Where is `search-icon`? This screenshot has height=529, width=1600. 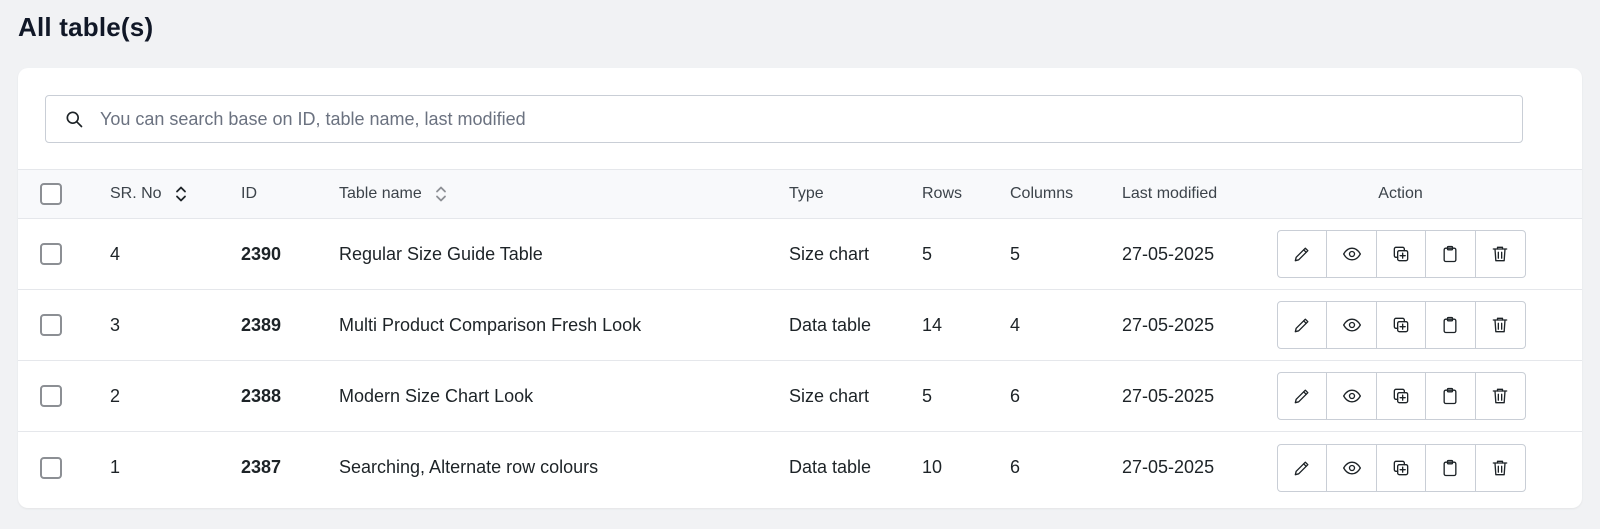
search-icon is located at coordinates (74, 119).